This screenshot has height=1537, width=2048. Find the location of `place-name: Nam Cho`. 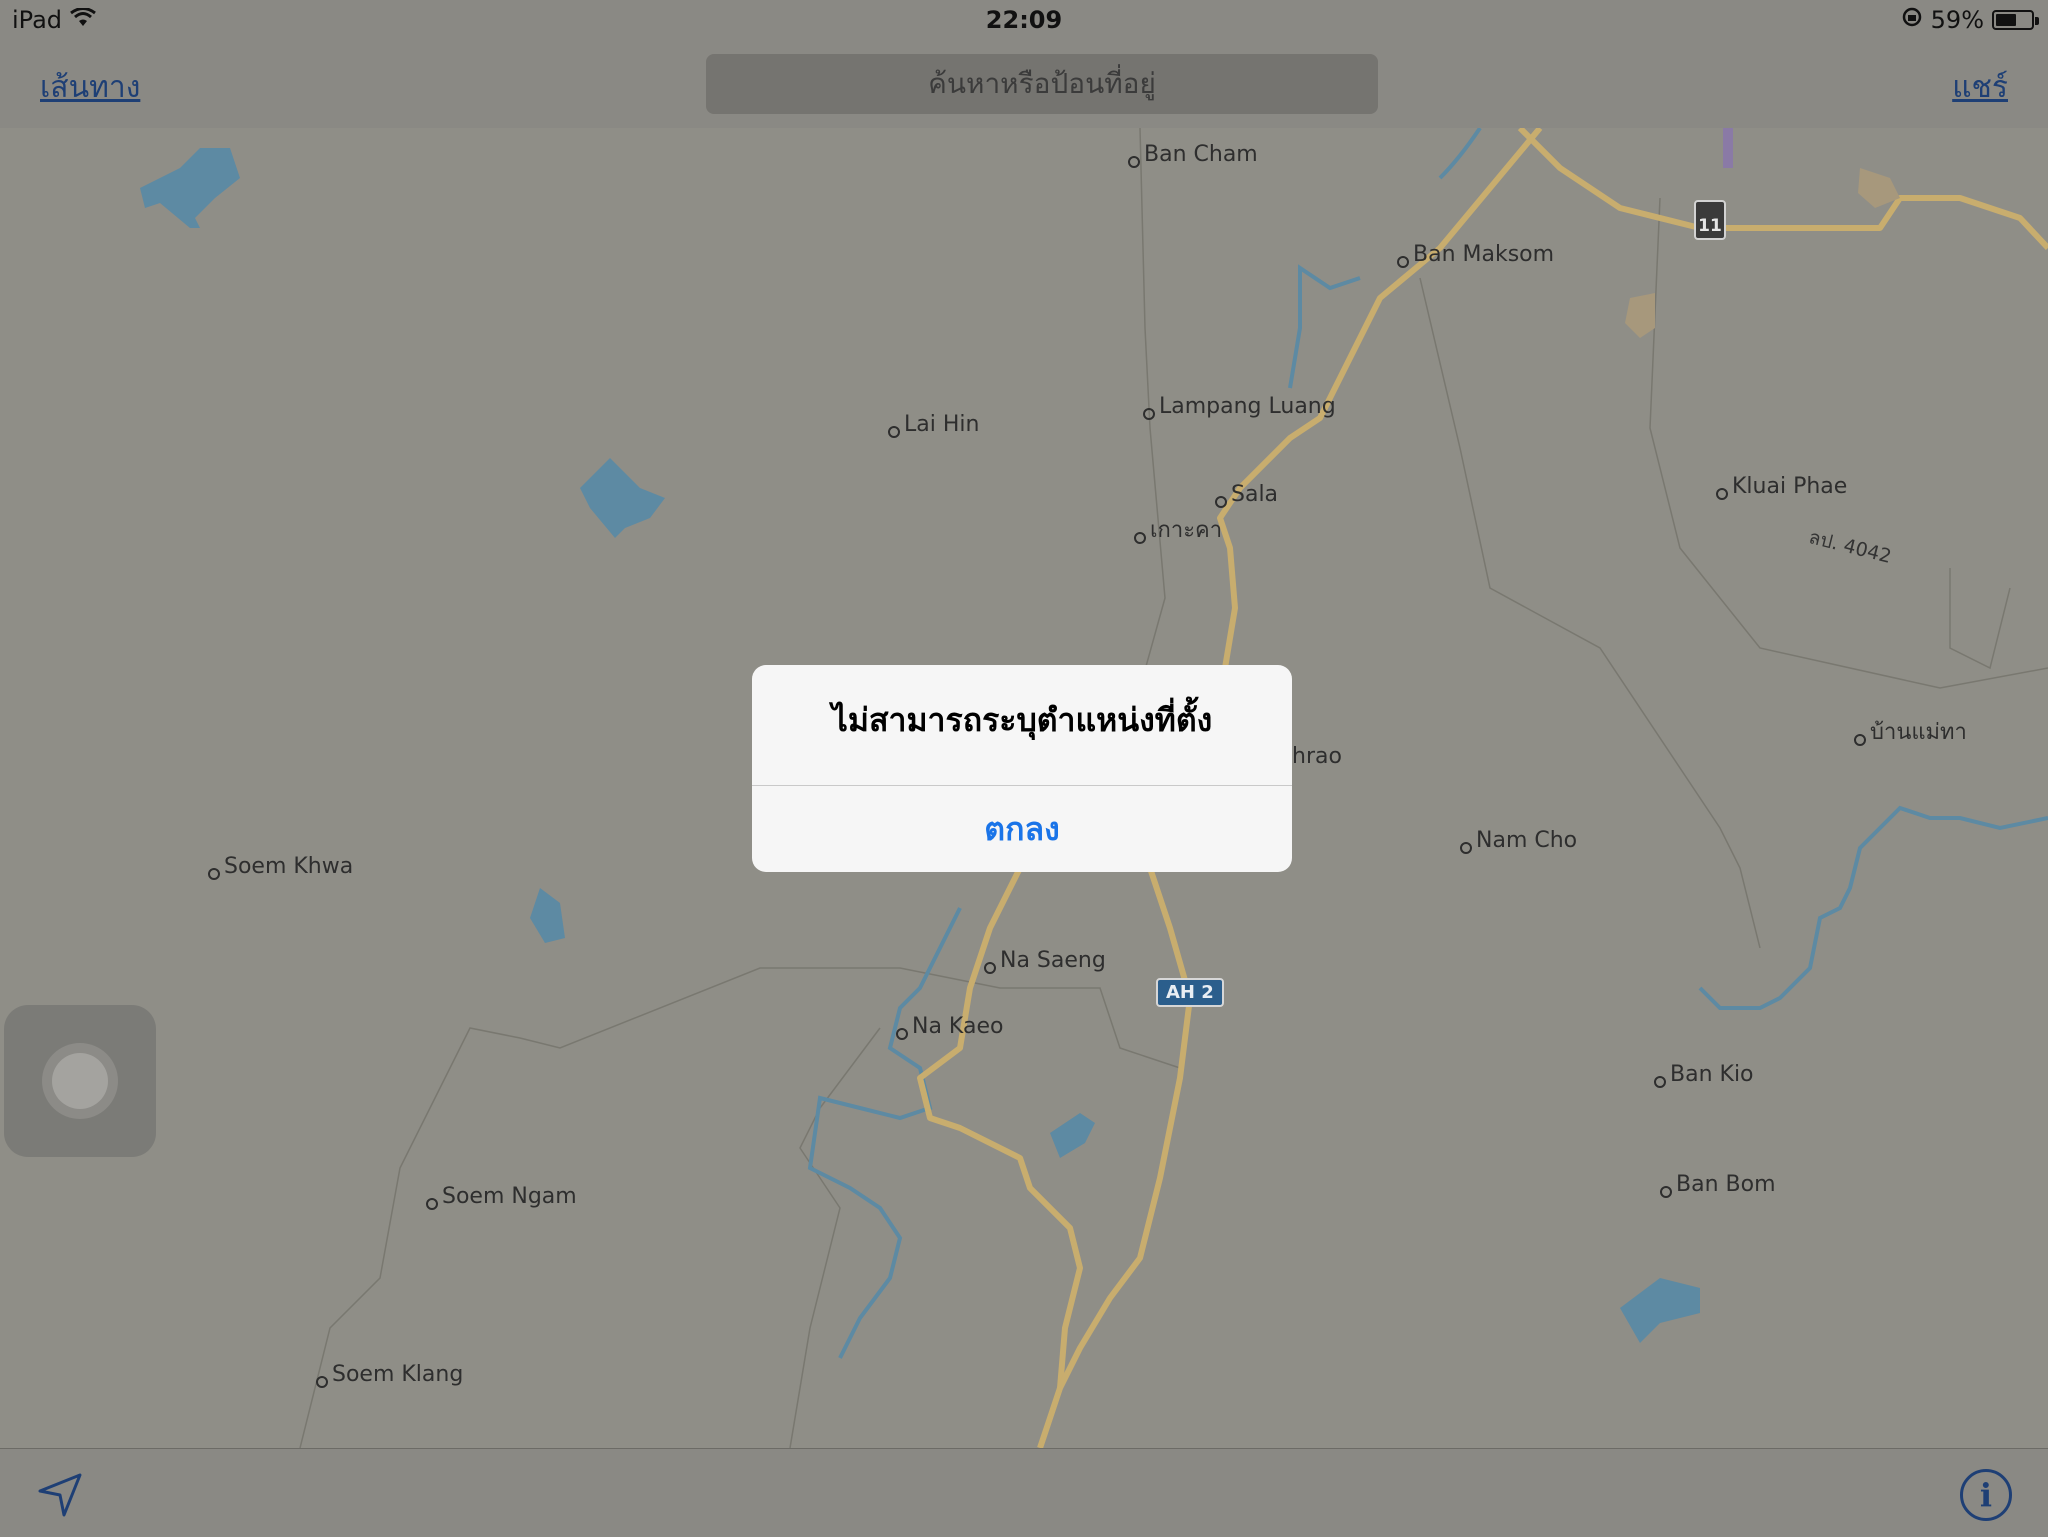

place-name: Nam Cho is located at coordinates (1527, 840).